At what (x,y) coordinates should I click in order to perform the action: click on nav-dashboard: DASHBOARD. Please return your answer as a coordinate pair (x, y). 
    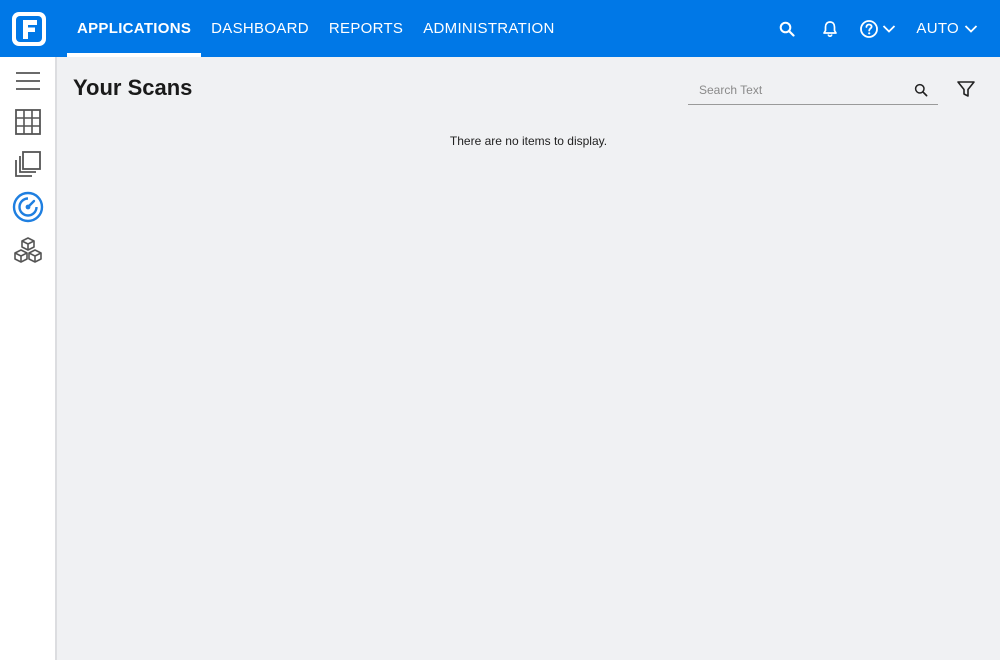
    Looking at the image, I should click on (260, 28).